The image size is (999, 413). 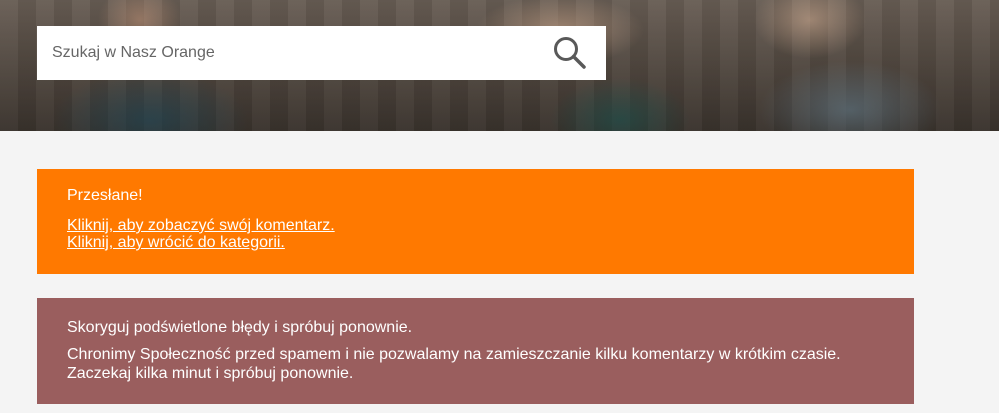 I want to click on search-icon, so click(x=570, y=53).